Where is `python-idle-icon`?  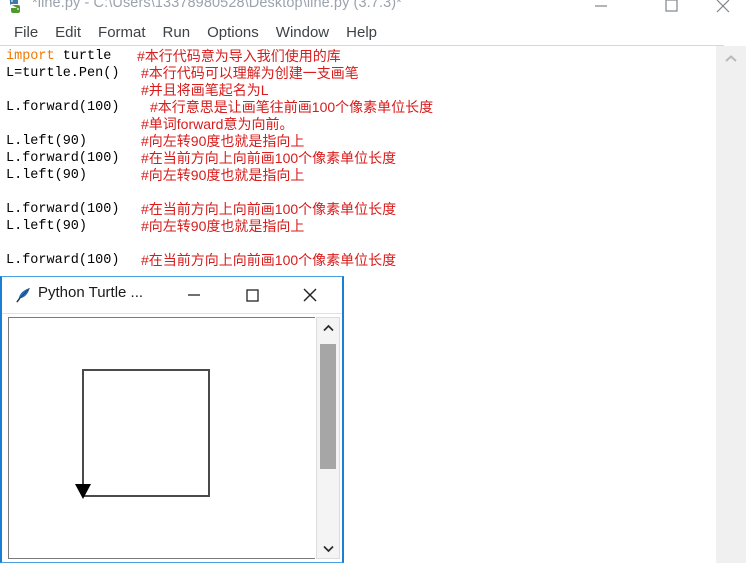
python-idle-icon is located at coordinates (15, 7).